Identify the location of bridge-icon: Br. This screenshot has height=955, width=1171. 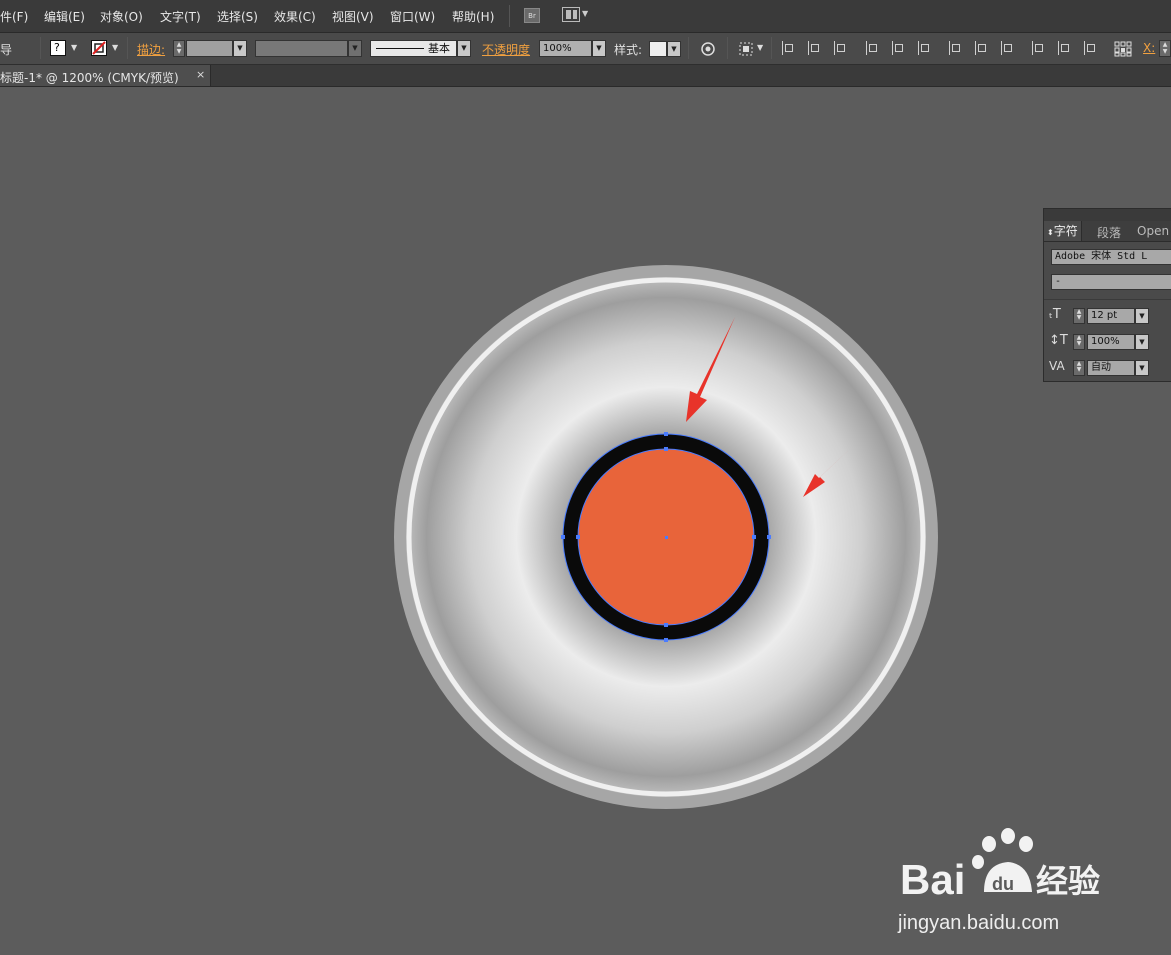
(532, 15).